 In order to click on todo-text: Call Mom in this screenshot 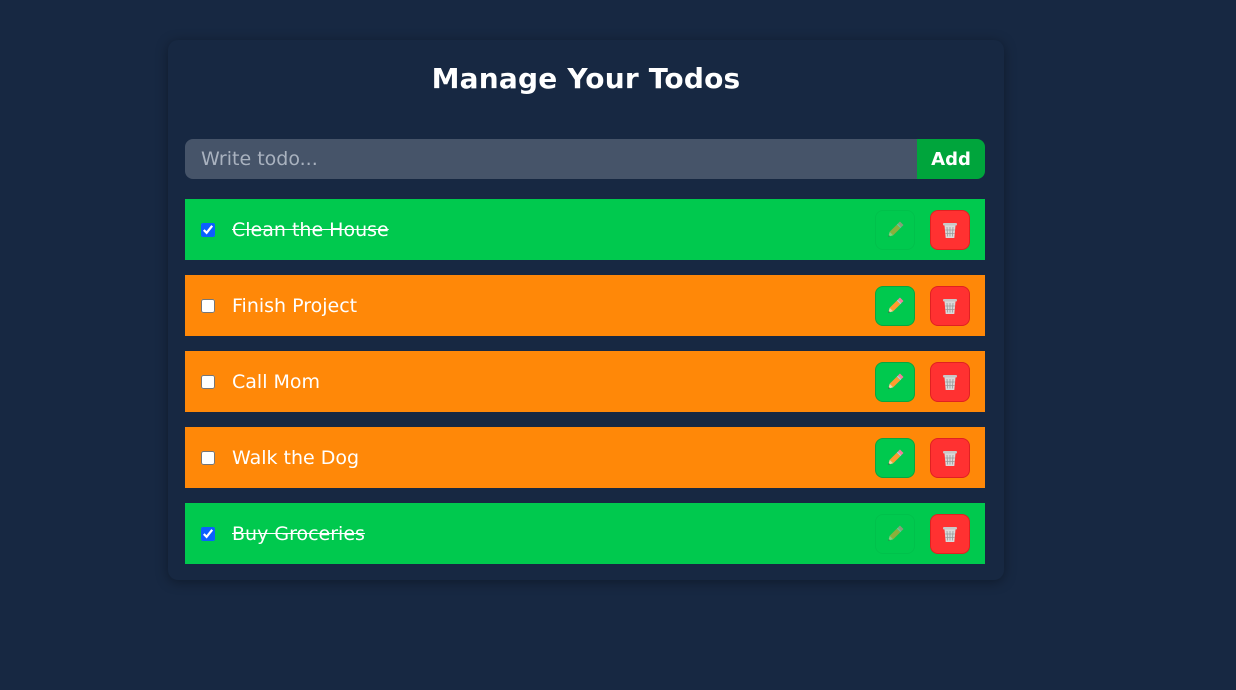, I will do `click(276, 381)`.